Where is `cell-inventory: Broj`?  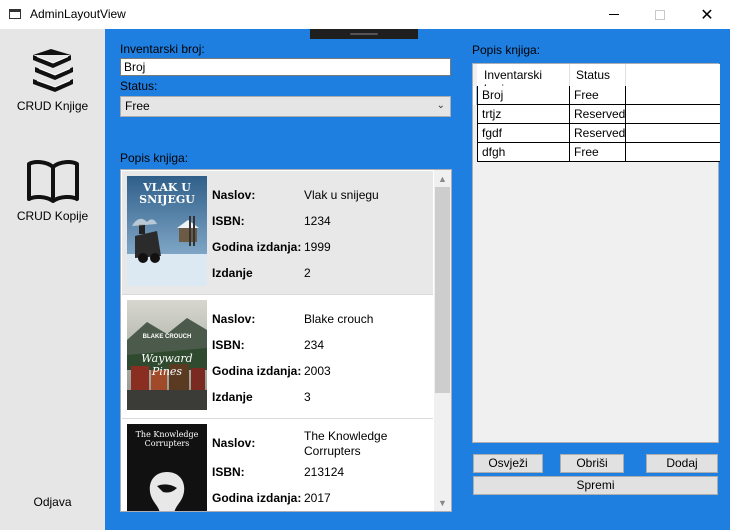 cell-inventory: Broj is located at coordinates (523, 95).